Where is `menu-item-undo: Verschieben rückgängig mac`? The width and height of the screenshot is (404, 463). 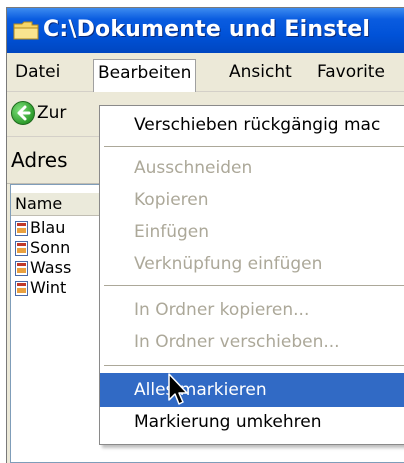 menu-item-undo: Verschieben rückgängig mac is located at coordinates (252, 125).